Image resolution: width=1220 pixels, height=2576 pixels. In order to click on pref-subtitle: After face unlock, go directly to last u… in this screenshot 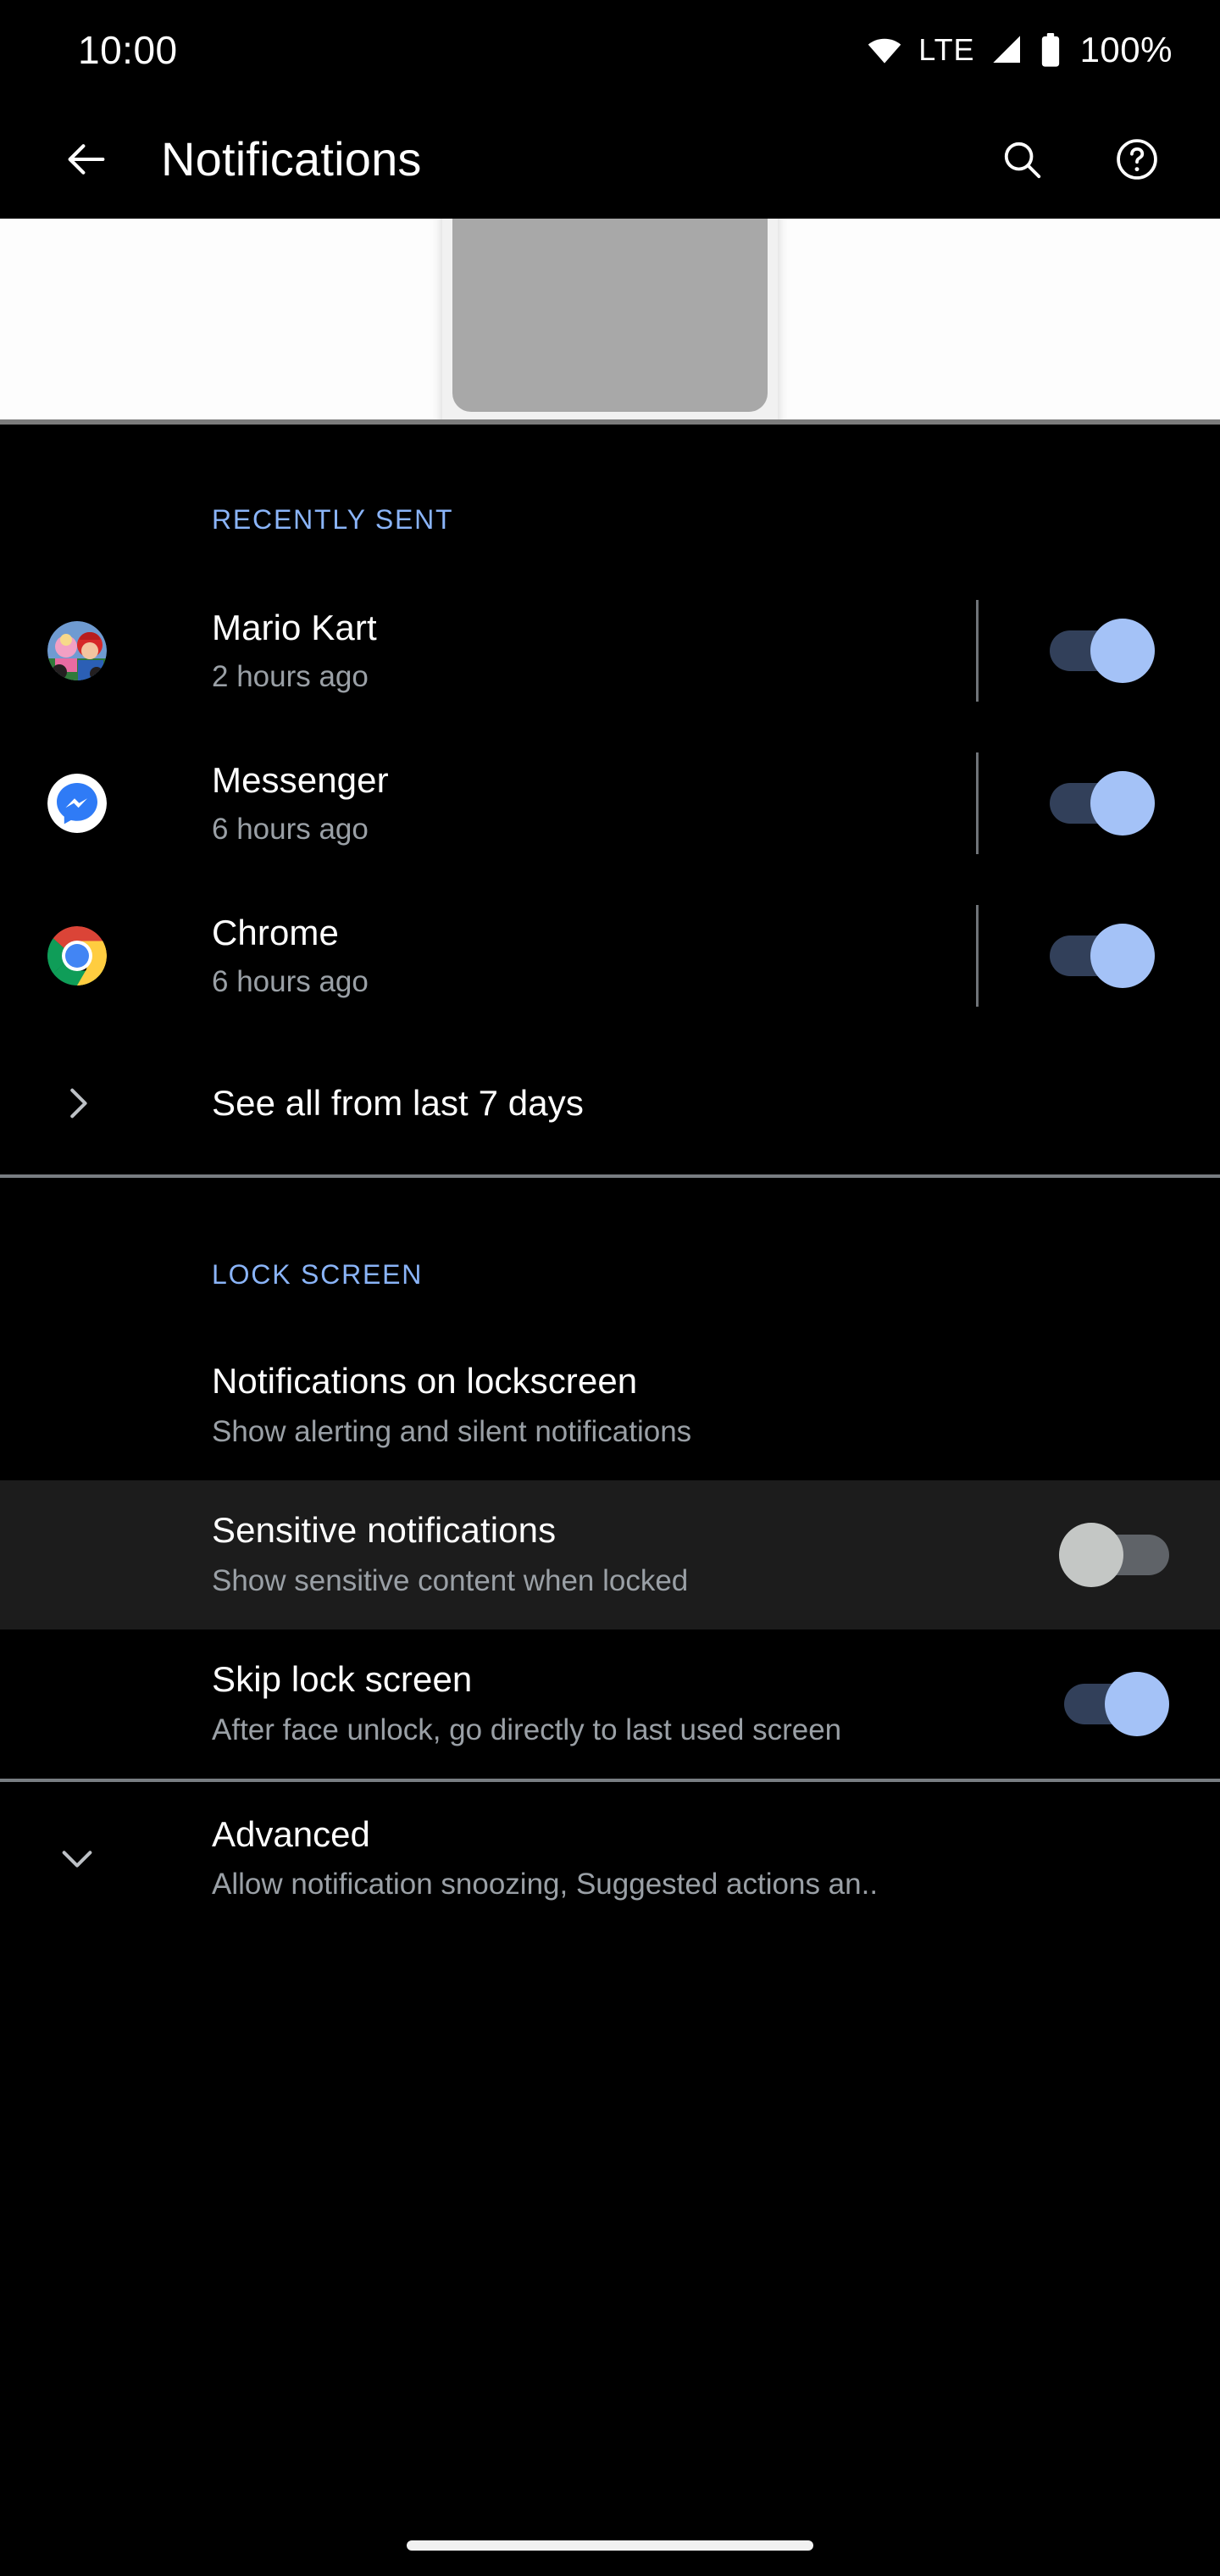, I will do `click(527, 1729)`.